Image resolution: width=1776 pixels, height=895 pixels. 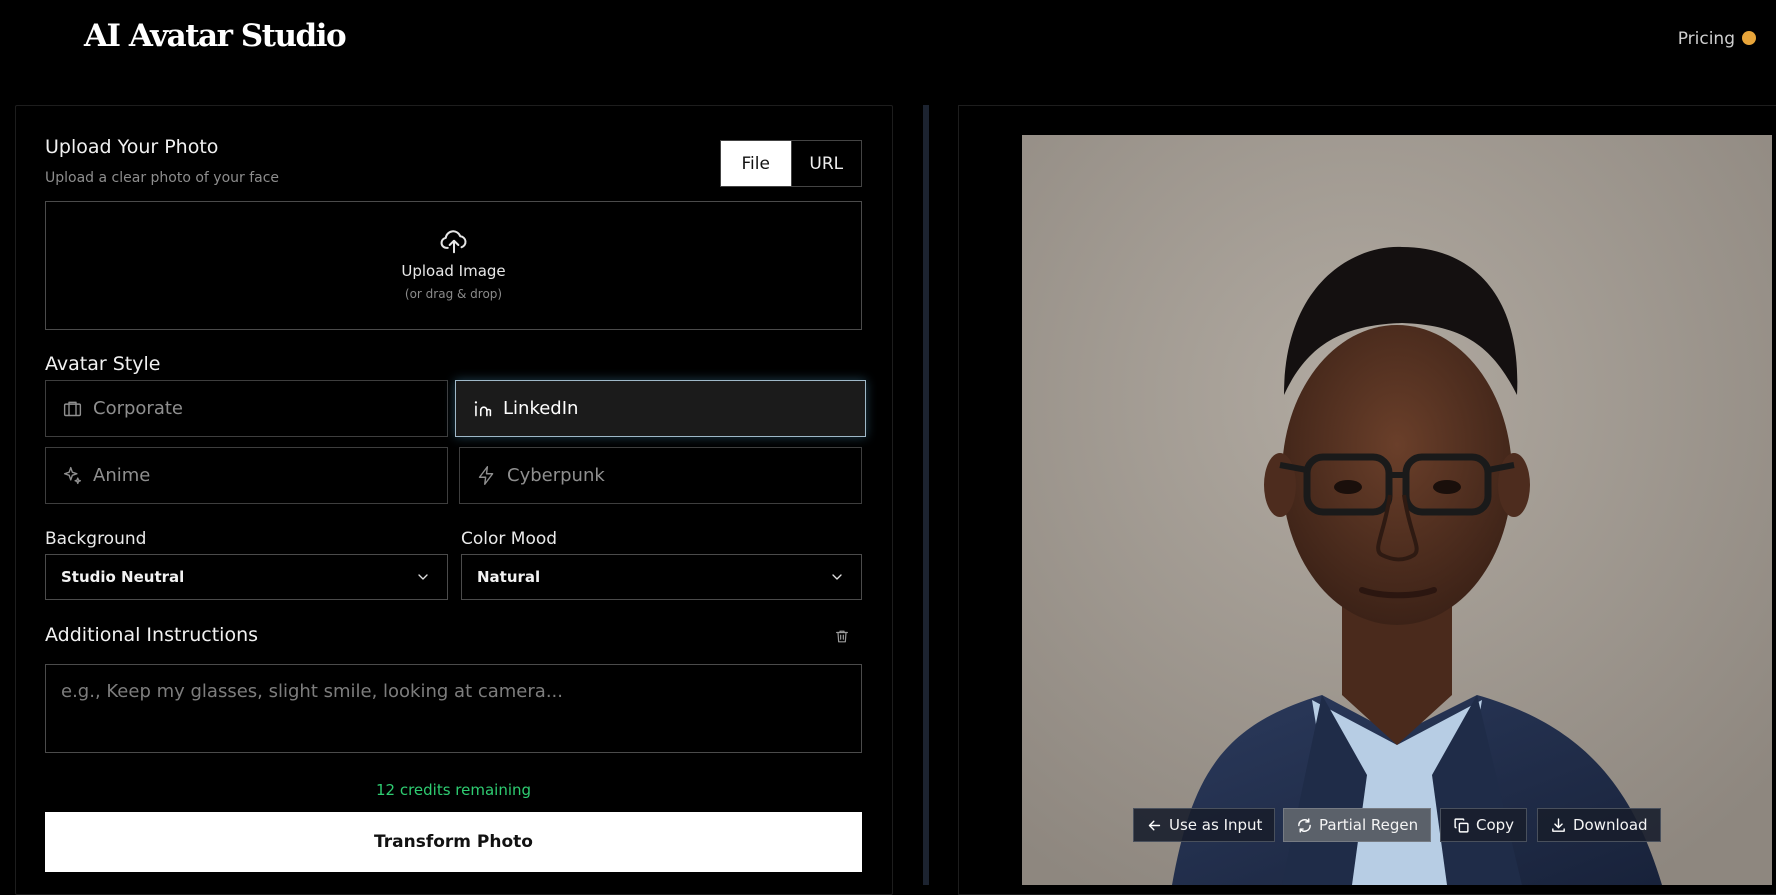 What do you see at coordinates (509, 539) in the screenshot?
I see `color-mood-label: Color Mood` at bounding box center [509, 539].